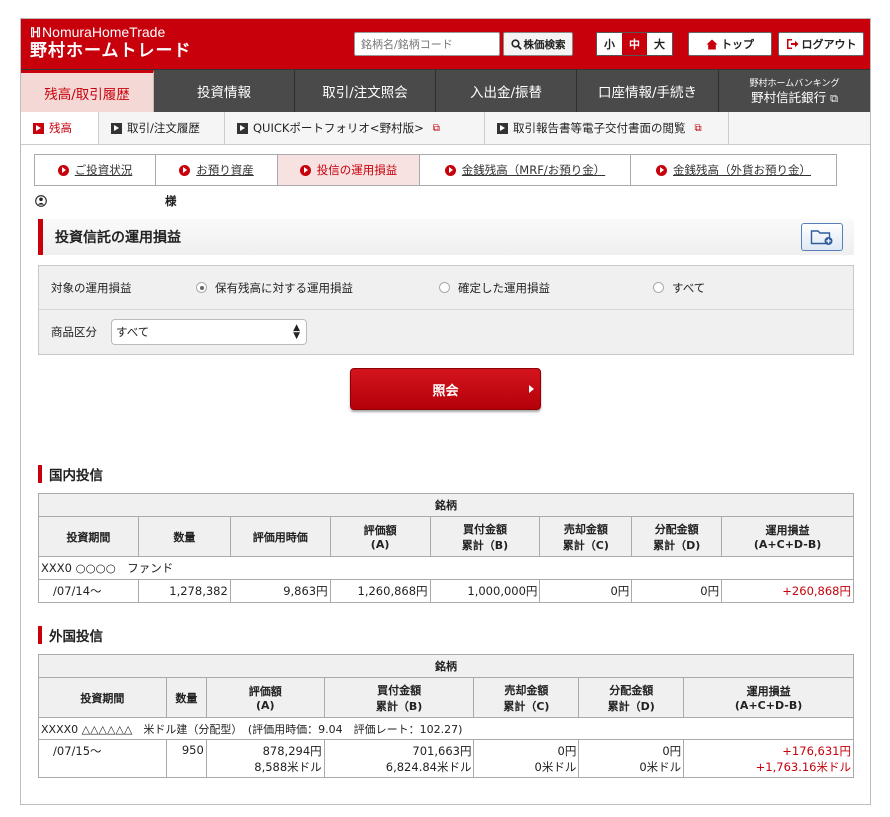  I want to click on radio-dot, so click(444, 287).